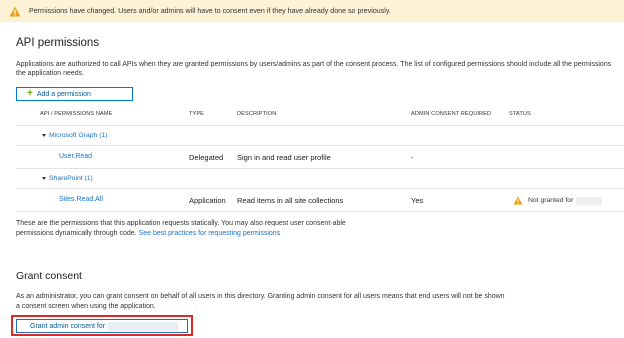 The width and height of the screenshot is (624, 338). I want to click on grant-admin-consent-label: Grant admin consent for, so click(68, 326).